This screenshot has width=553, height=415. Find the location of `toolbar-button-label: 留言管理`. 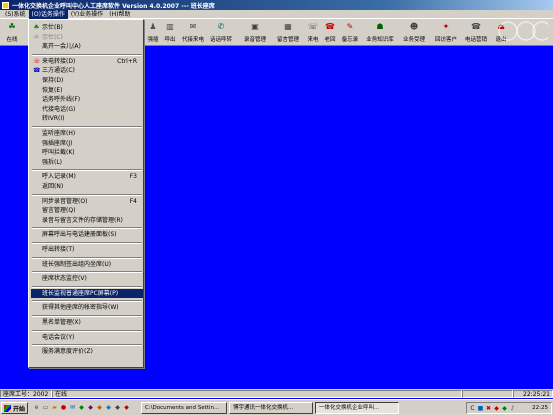

toolbar-button-label: 留言管理 is located at coordinates (287, 40).